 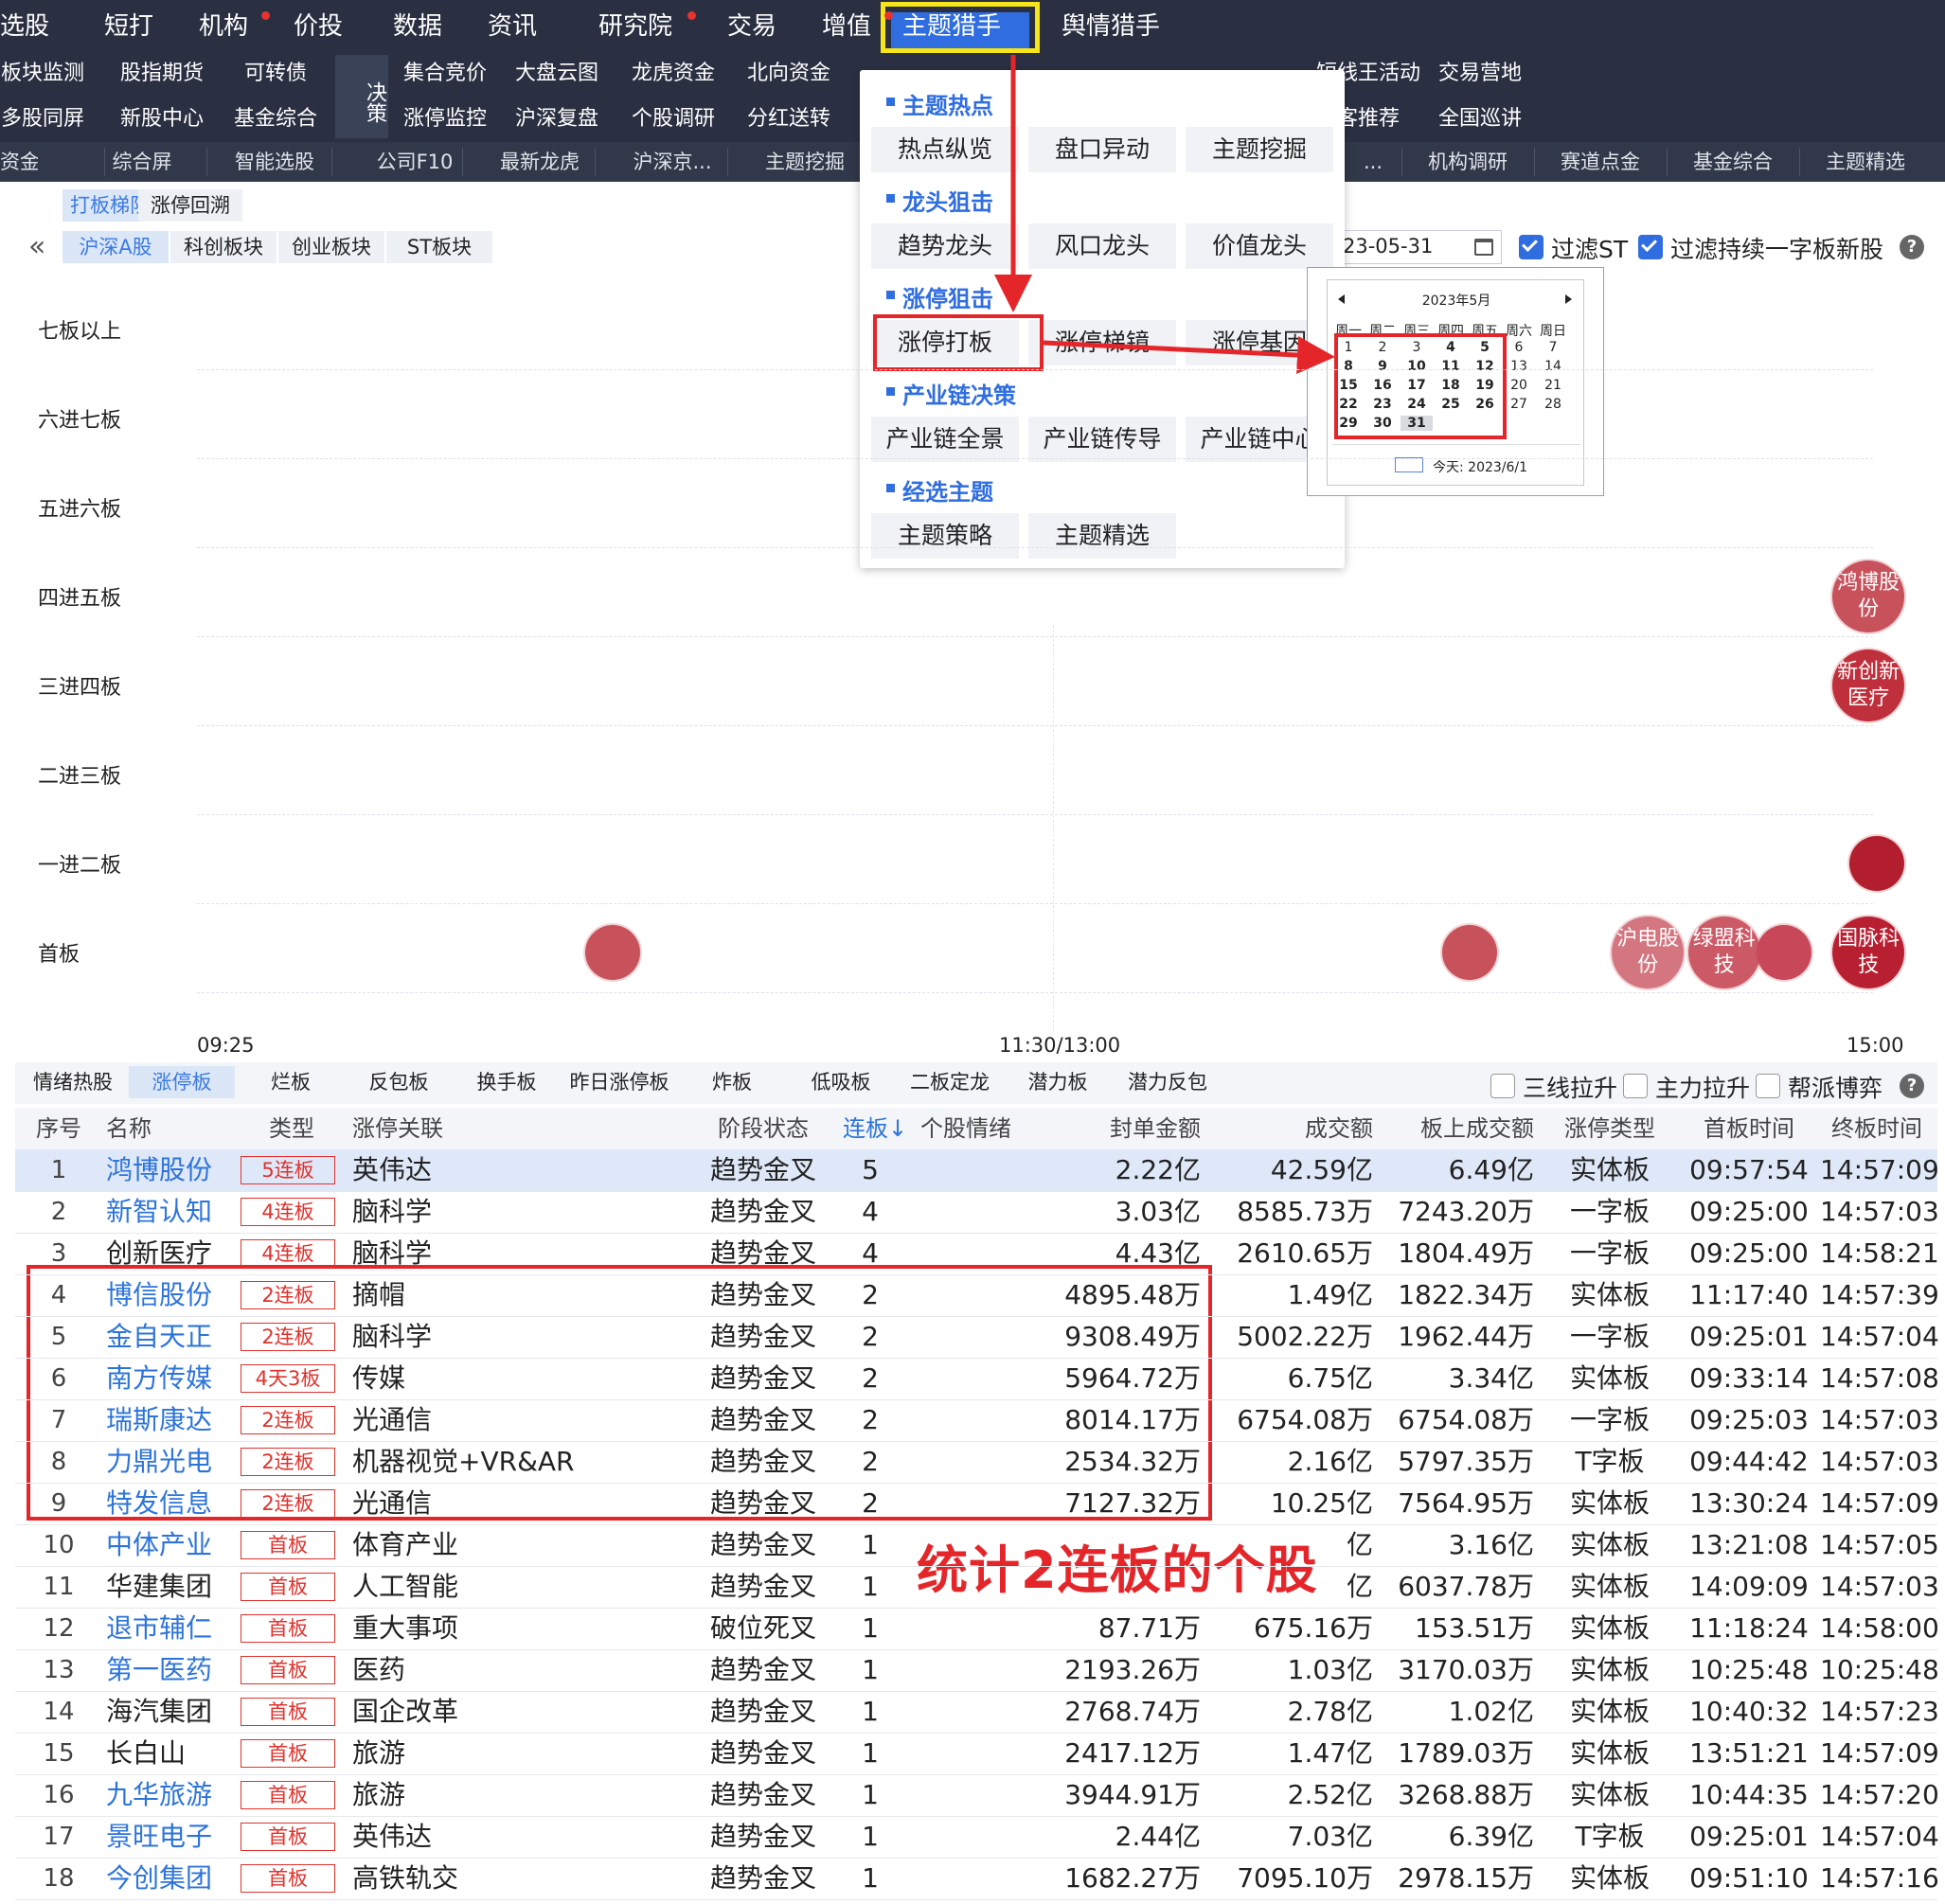 What do you see at coordinates (129, 26) in the screenshot?
I see `nav-item-1: 短打` at bounding box center [129, 26].